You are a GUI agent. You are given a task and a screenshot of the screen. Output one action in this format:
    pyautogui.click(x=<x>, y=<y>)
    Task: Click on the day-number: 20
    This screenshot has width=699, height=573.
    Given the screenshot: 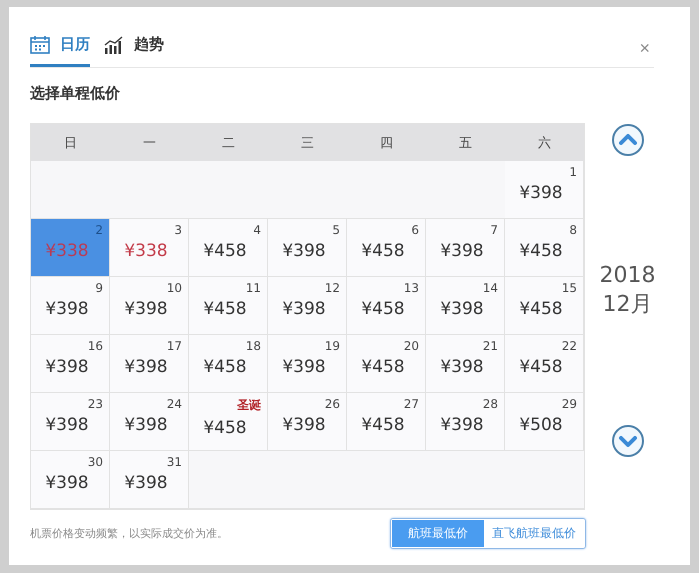 What is the action you would take?
    pyautogui.click(x=411, y=346)
    